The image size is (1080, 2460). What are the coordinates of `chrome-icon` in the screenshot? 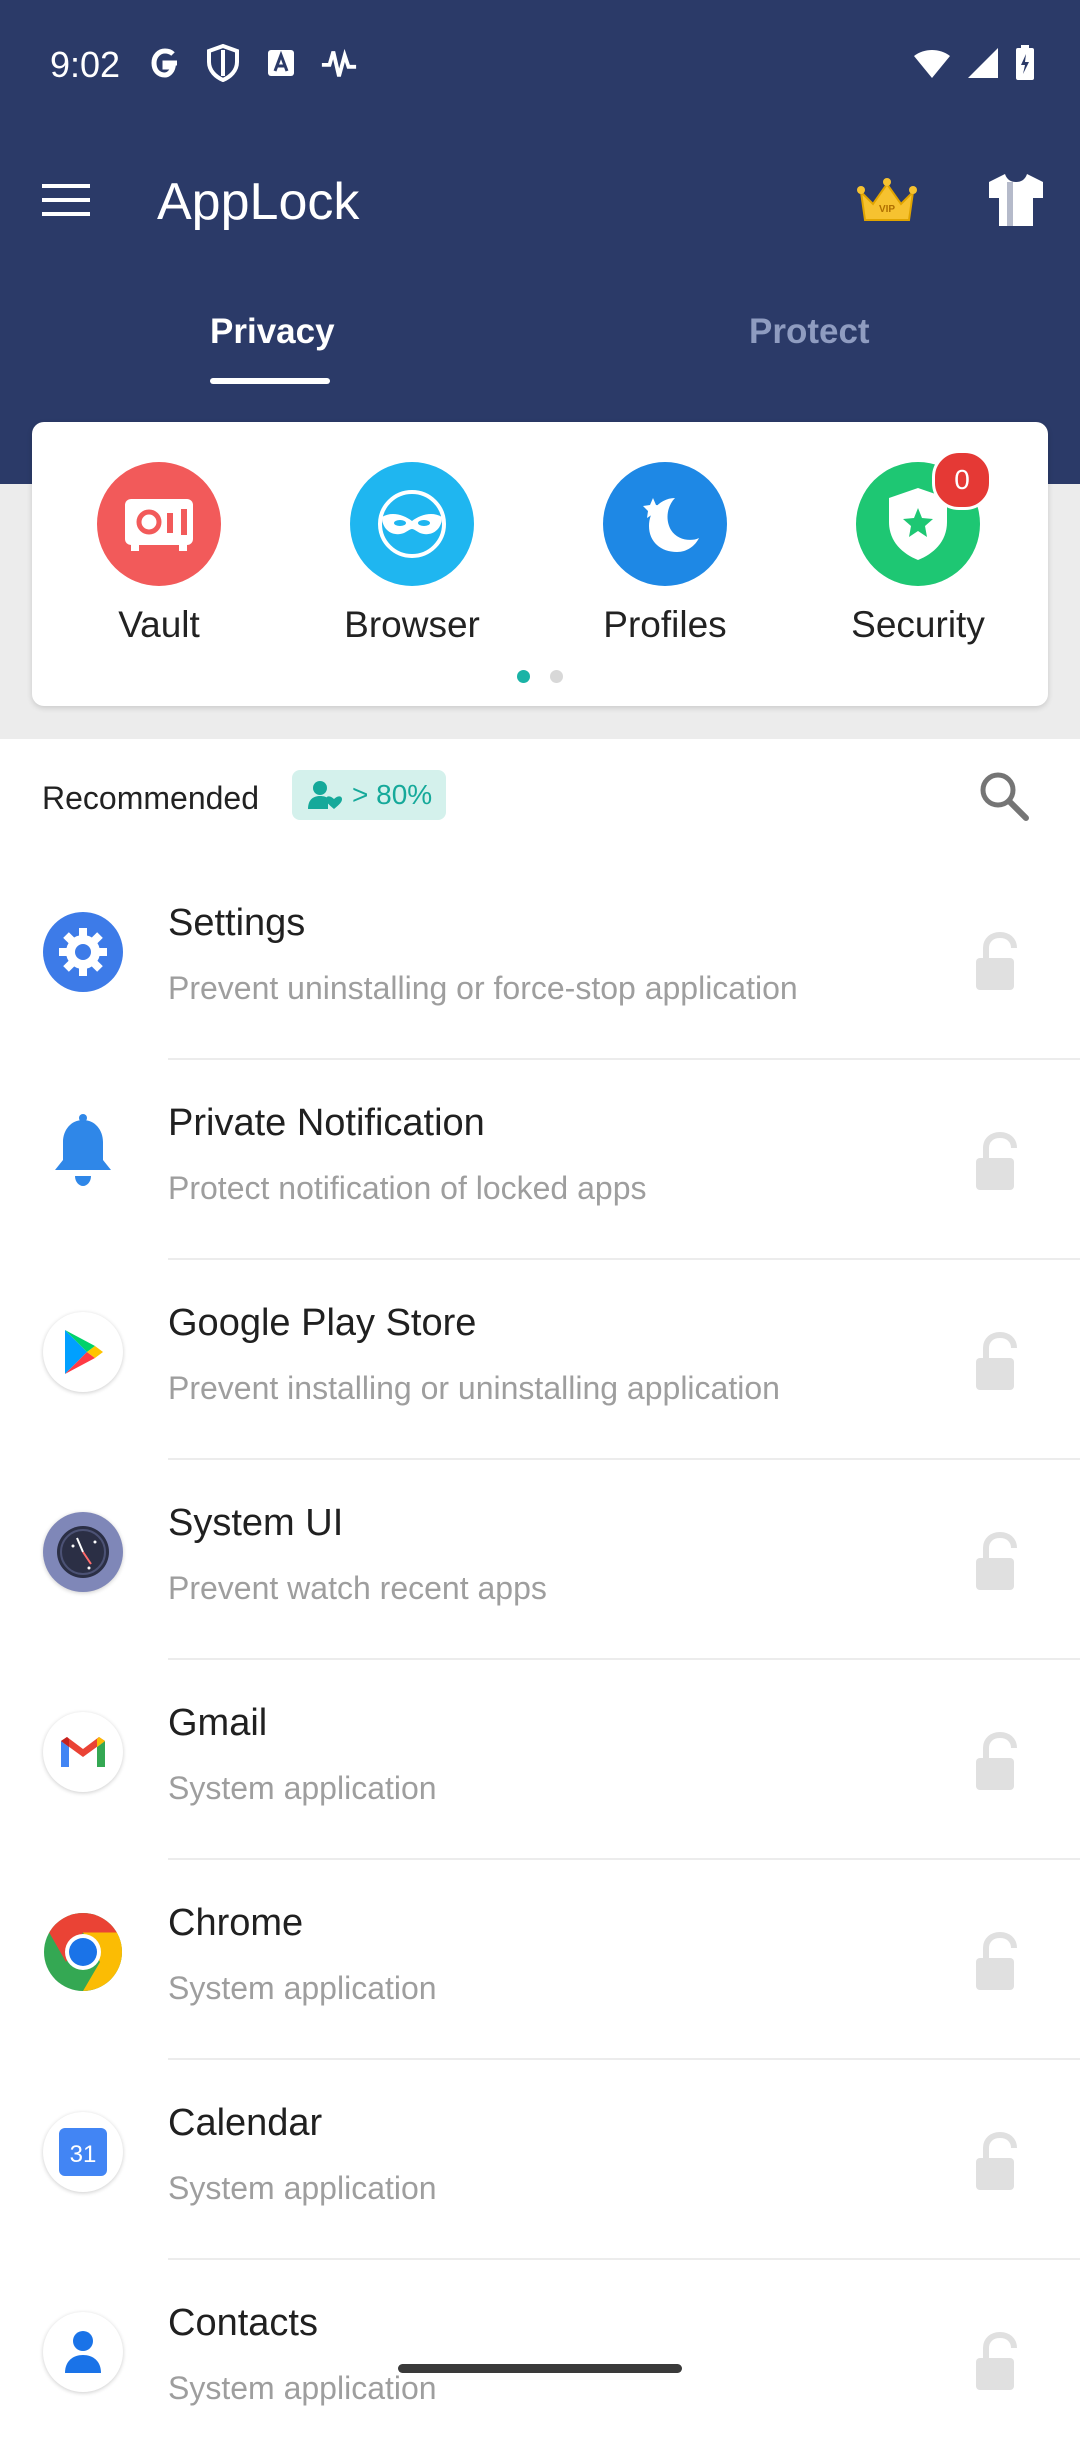 It's located at (83, 1952).